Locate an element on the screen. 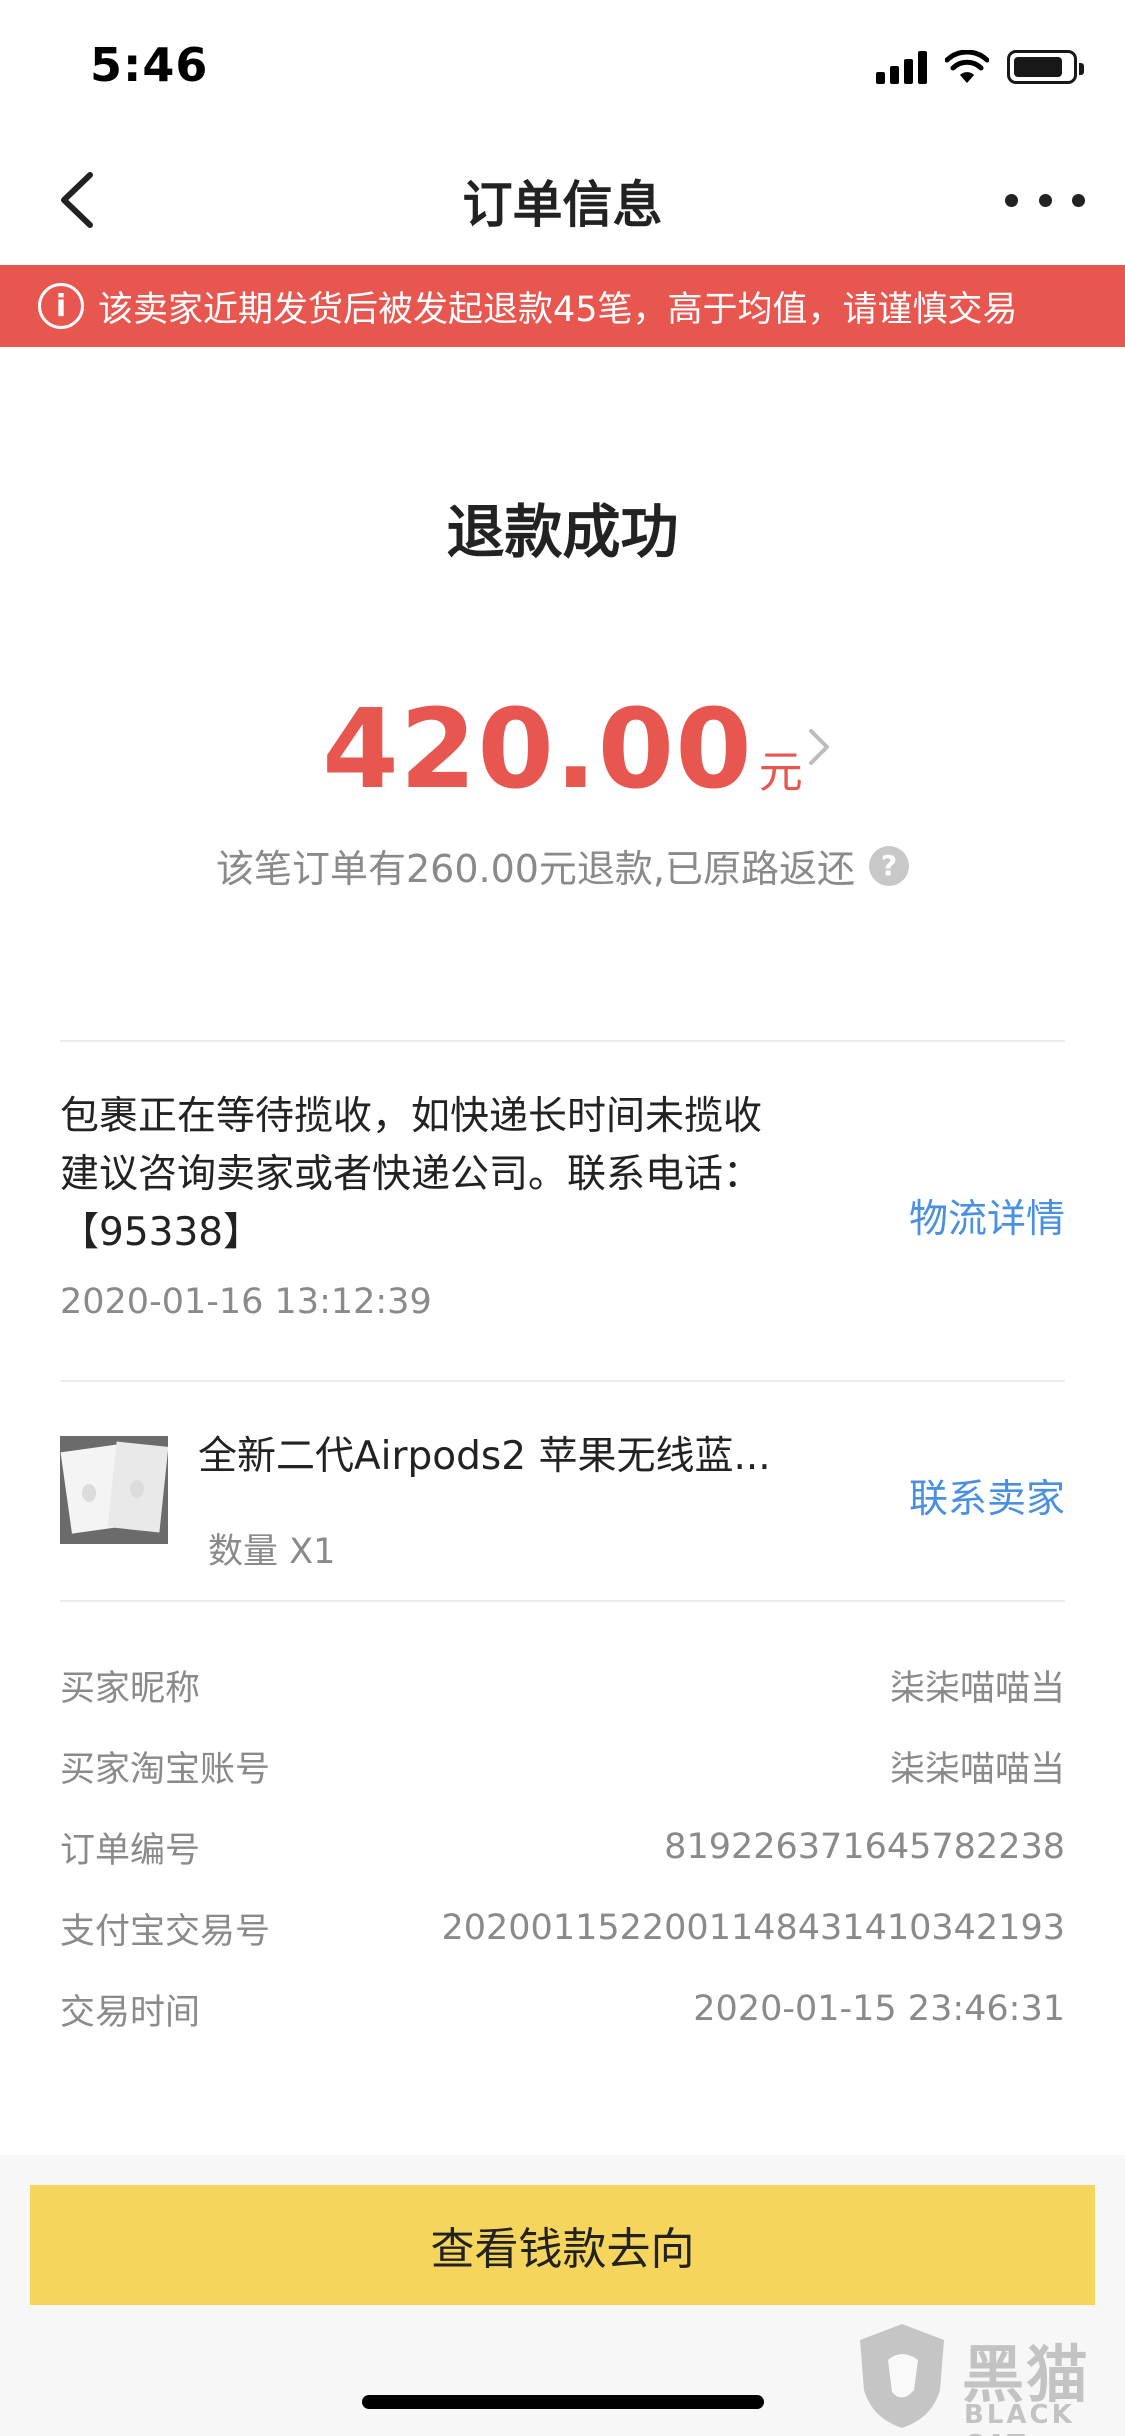  info-label: 支付宝交易号 is located at coordinates (165, 1931).